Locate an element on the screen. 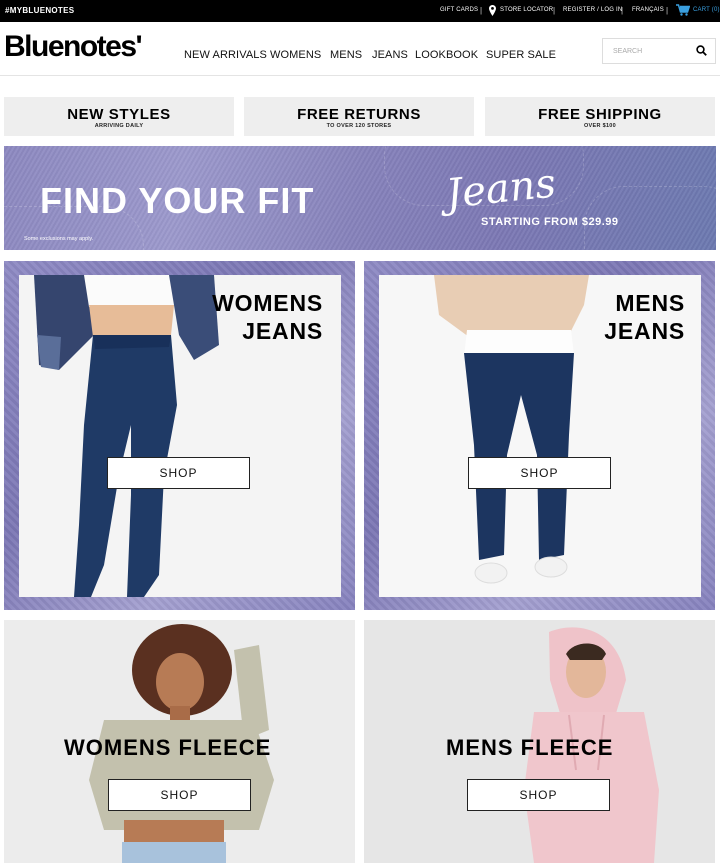 Image resolution: width=720 pixels, height=863 pixels. language-link: FRANÇAIS is located at coordinates (648, 10).